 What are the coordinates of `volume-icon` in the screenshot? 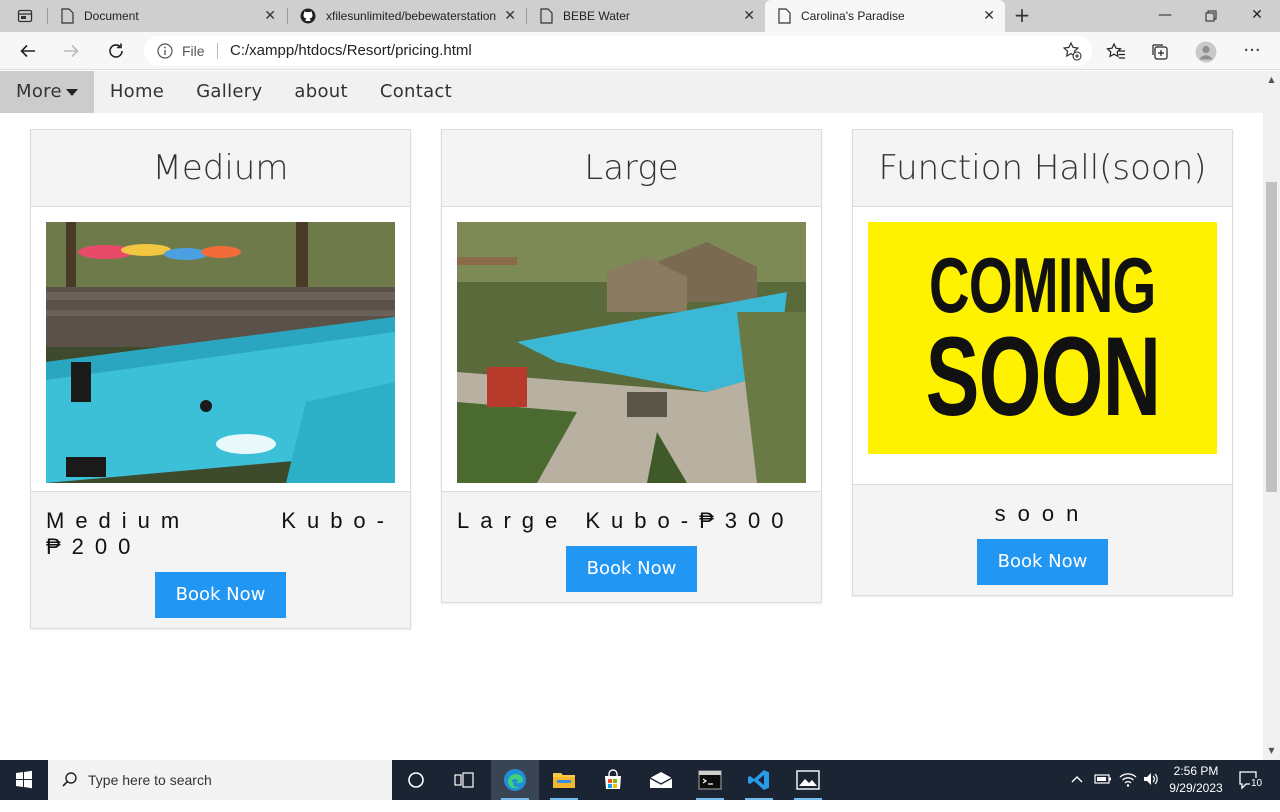 It's located at (1151, 791).